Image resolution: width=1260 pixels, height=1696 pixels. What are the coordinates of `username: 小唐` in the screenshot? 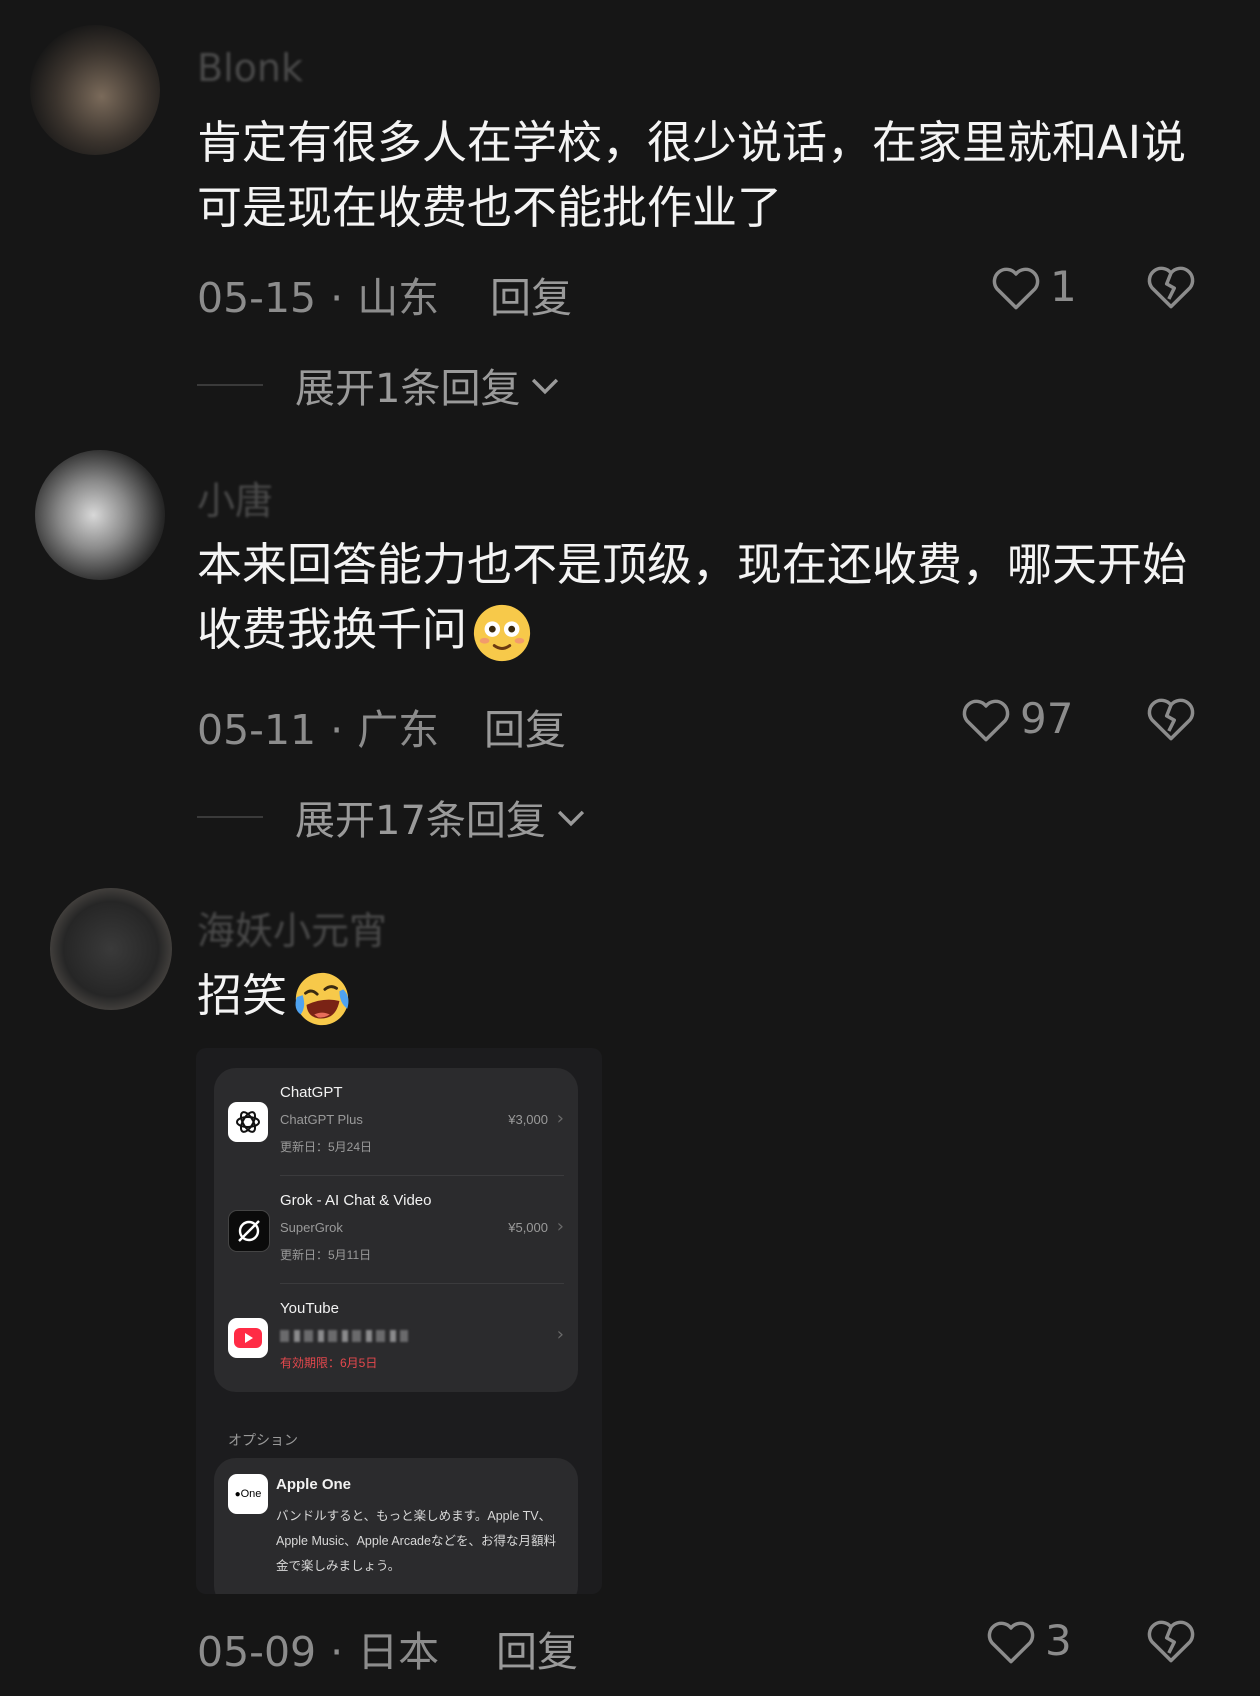 It's located at (235, 497).